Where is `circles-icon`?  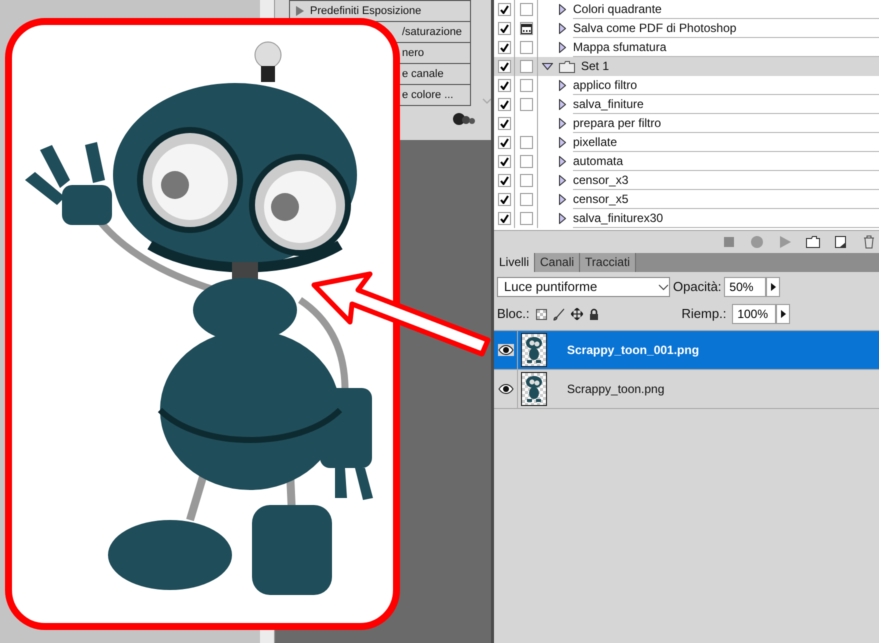 circles-icon is located at coordinates (464, 119).